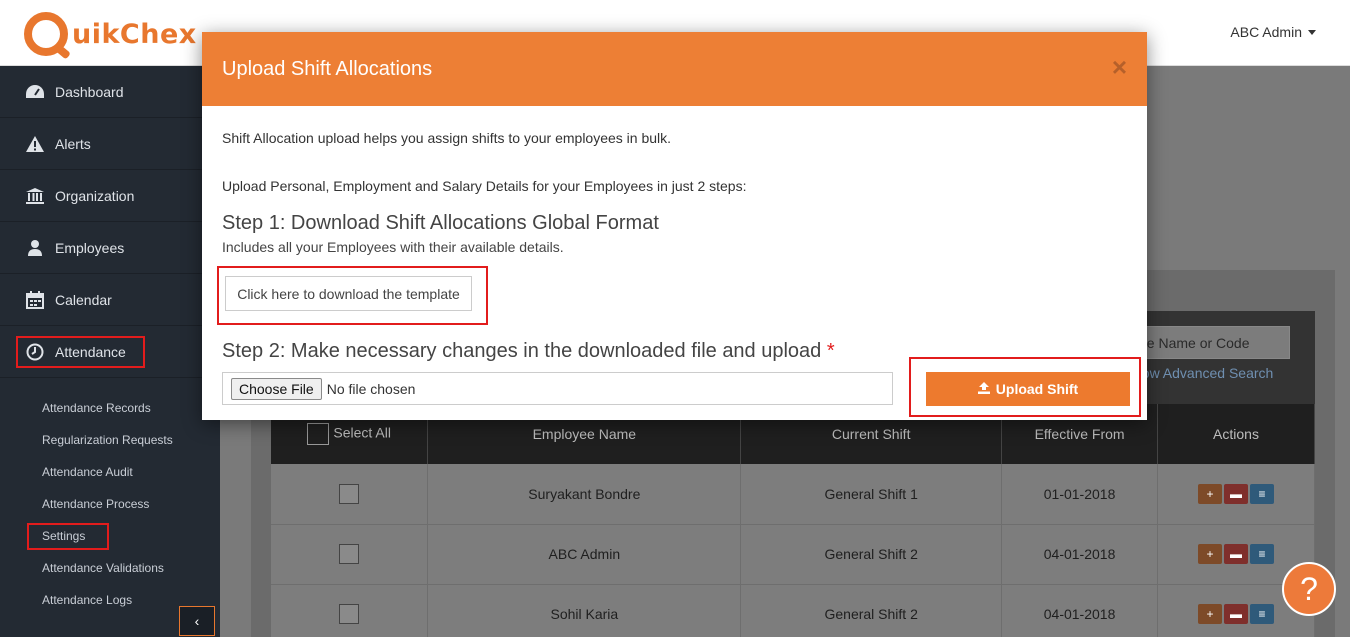 Image resolution: width=1350 pixels, height=637 pixels. I want to click on subnav-label: Attendance Logs, so click(87, 600).